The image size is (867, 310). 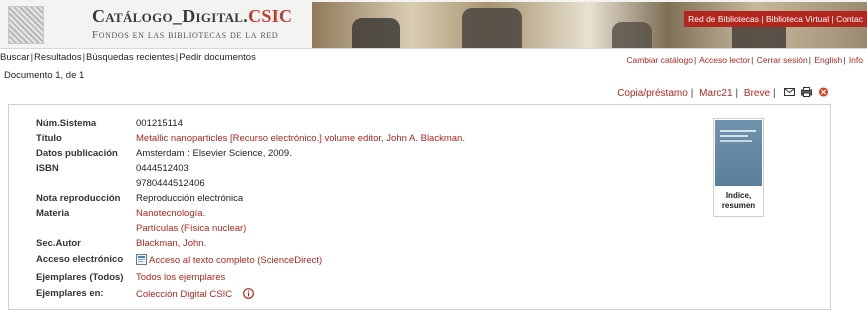 I want to click on record-value: Reproducción electrónica, so click(x=190, y=198).